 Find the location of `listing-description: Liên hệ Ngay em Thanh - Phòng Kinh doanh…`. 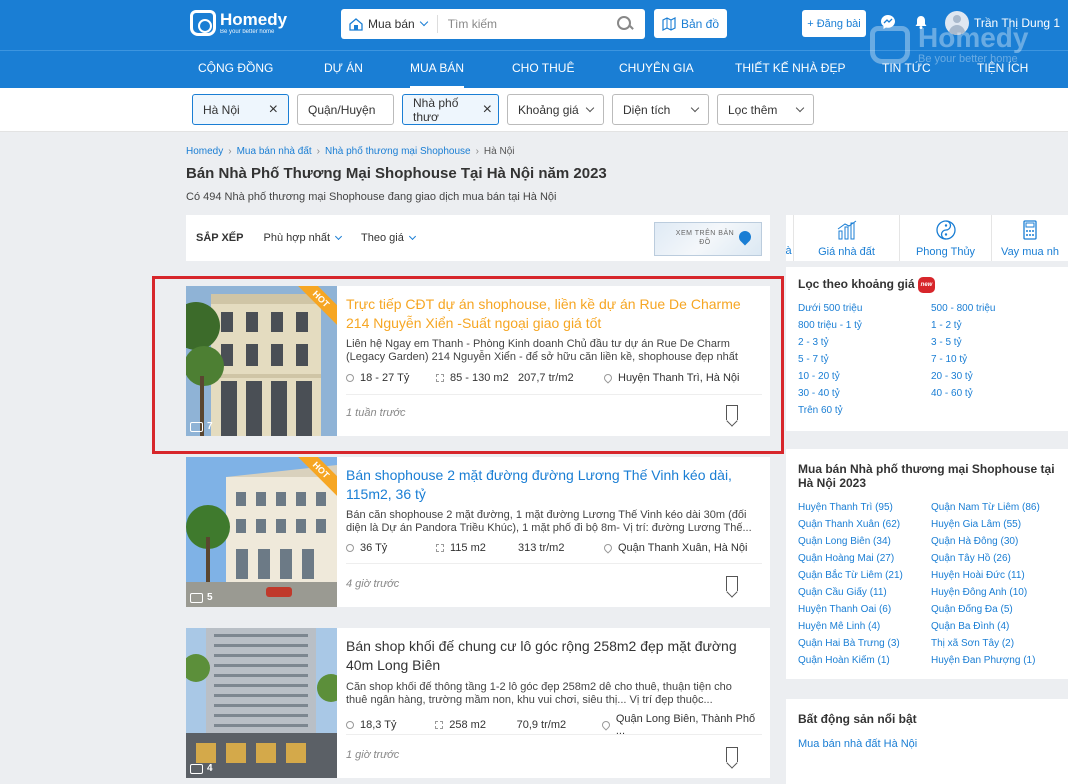

listing-description: Liên hệ Ngay em Thanh - Phòng Kinh doanh… is located at coordinates (542, 350).